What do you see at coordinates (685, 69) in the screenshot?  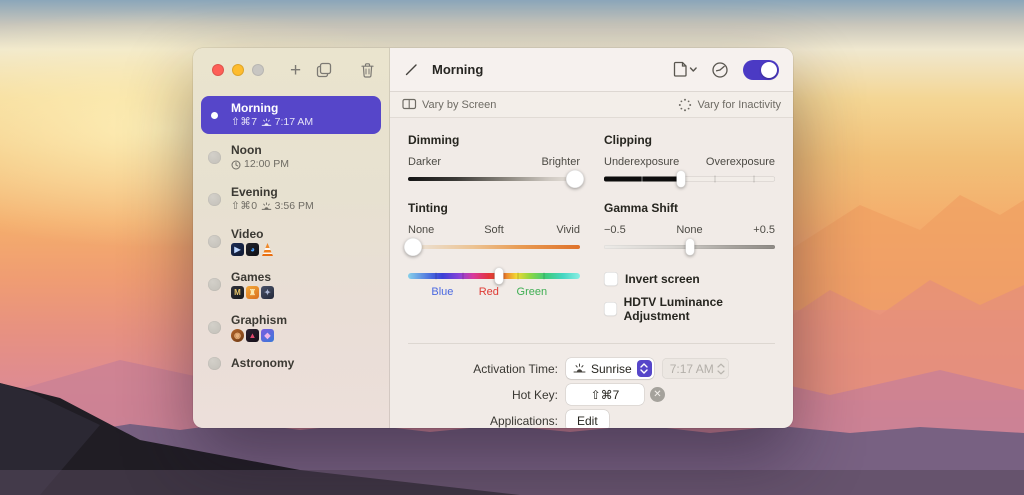 I see `document-menu-button` at bounding box center [685, 69].